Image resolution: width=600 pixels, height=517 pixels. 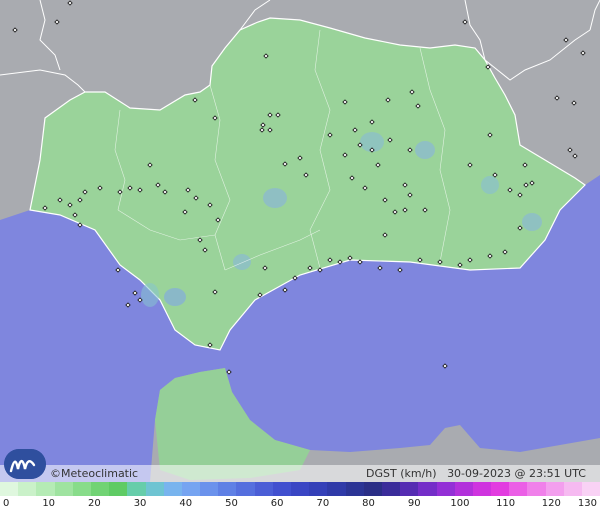 What do you see at coordinates (140, 503) in the screenshot?
I see `scale-tick-30: 30` at bounding box center [140, 503].